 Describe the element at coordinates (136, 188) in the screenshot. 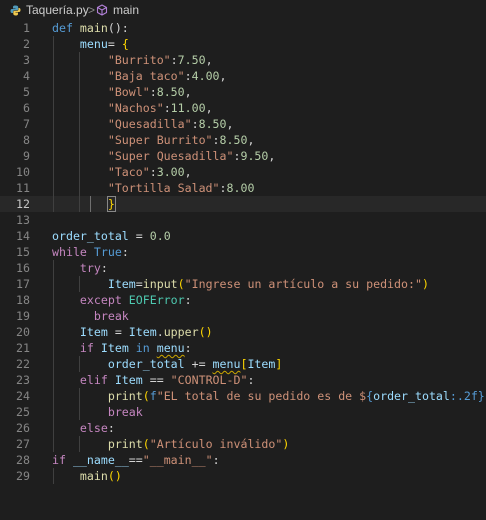

I see `code-token: "Tortilla Salad"` at that location.